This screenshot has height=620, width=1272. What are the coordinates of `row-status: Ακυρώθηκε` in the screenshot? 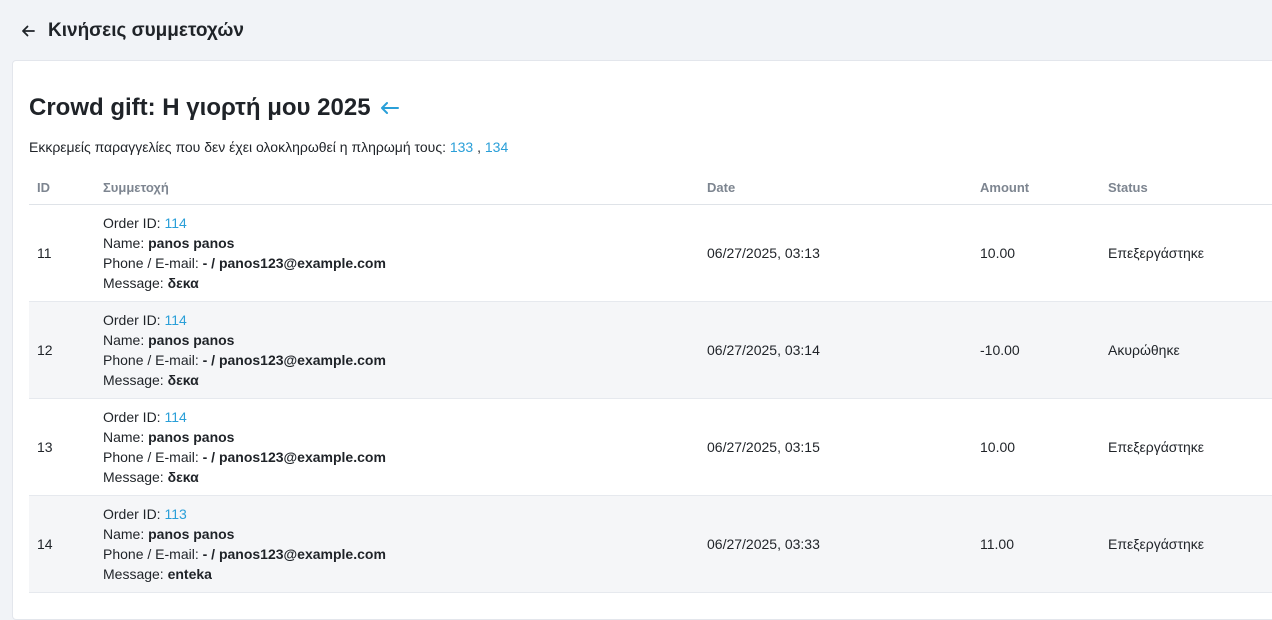 It's located at (1144, 349).